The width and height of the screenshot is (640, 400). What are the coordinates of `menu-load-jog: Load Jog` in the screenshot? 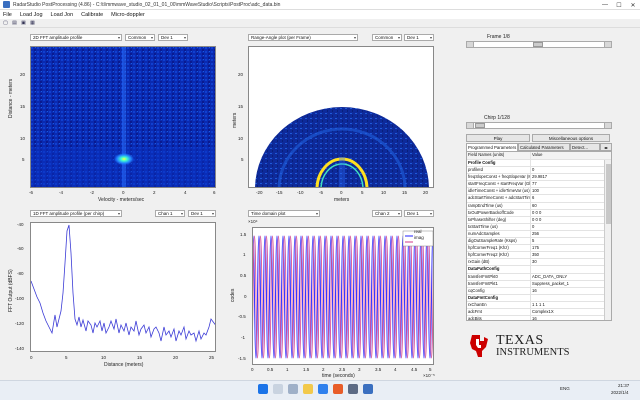 It's located at (31, 15).